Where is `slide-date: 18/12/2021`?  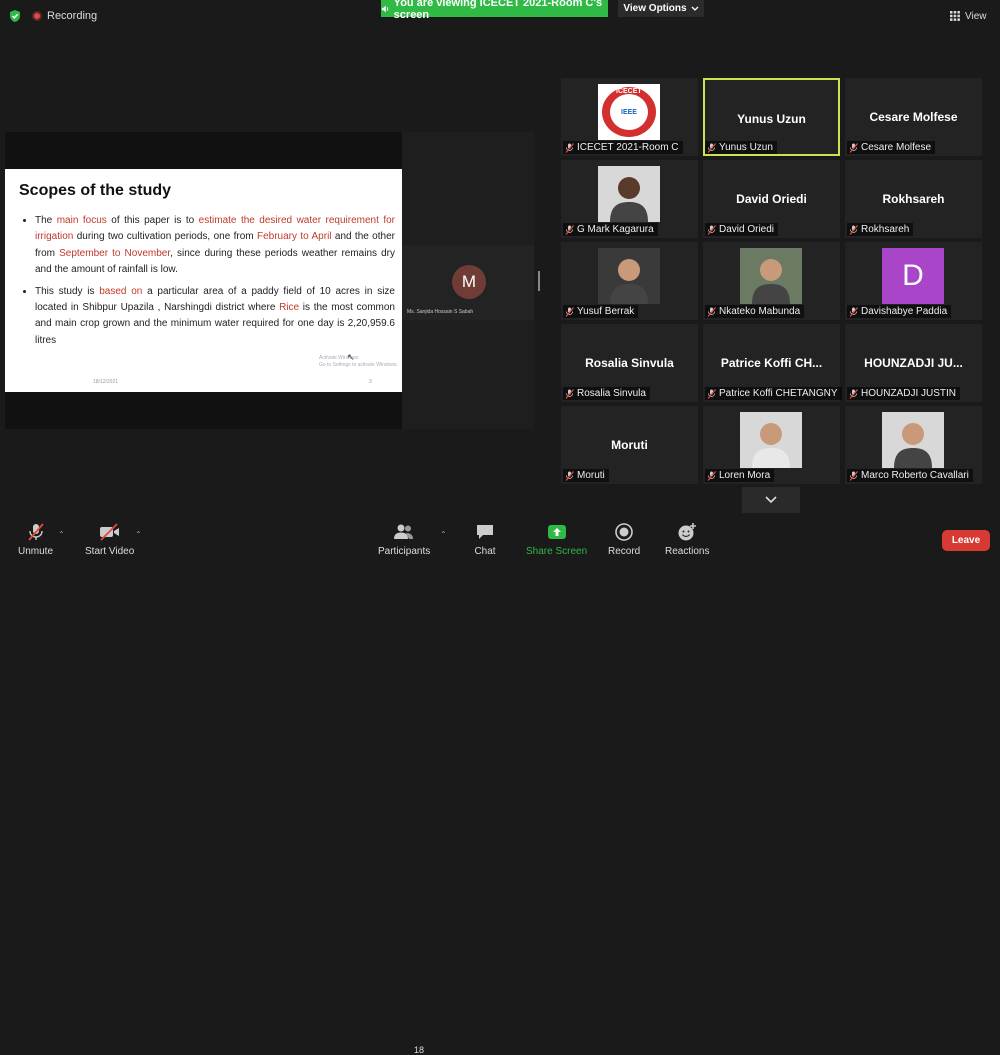 slide-date: 18/12/2021 is located at coordinates (106, 382).